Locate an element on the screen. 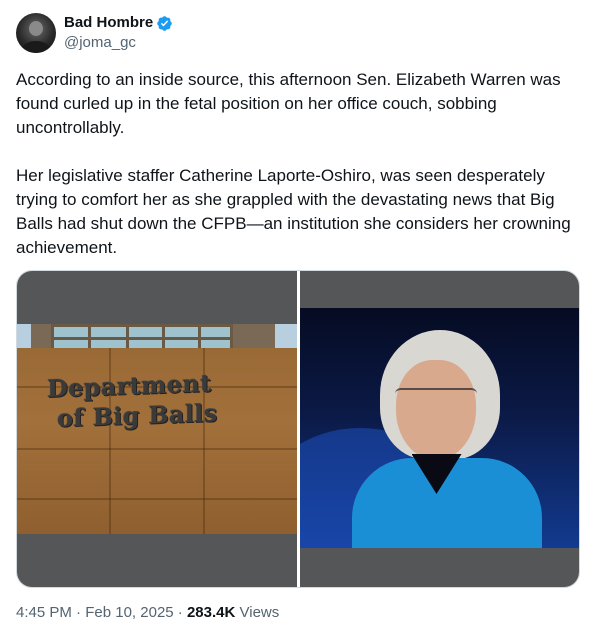 The width and height of the screenshot is (611, 641). tweet-meta: 4:45 PM · Feb 10, 2025 · 283.4K Views is located at coordinates (147, 613).